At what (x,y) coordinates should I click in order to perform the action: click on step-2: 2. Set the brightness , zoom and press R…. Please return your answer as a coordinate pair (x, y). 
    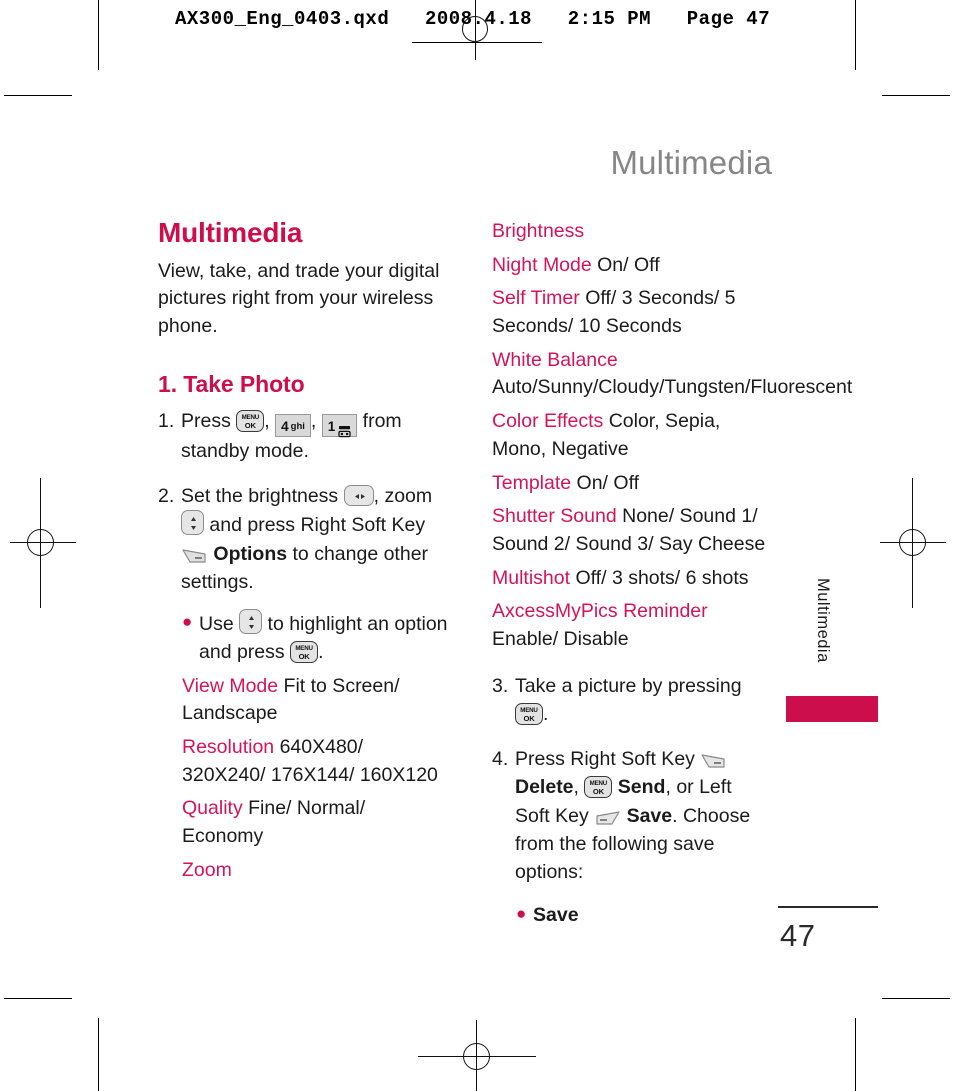
    Looking at the image, I should click on (303, 539).